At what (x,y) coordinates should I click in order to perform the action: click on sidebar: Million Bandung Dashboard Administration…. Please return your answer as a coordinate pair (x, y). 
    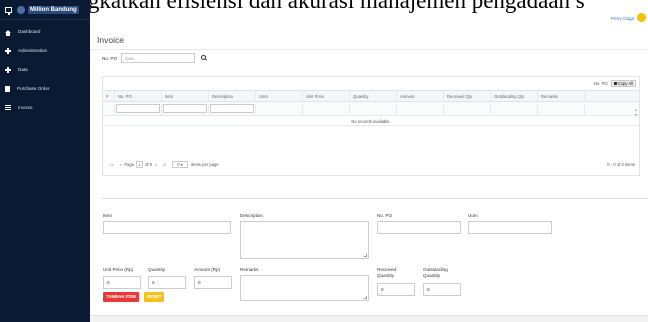
    Looking at the image, I should click on (45, 161).